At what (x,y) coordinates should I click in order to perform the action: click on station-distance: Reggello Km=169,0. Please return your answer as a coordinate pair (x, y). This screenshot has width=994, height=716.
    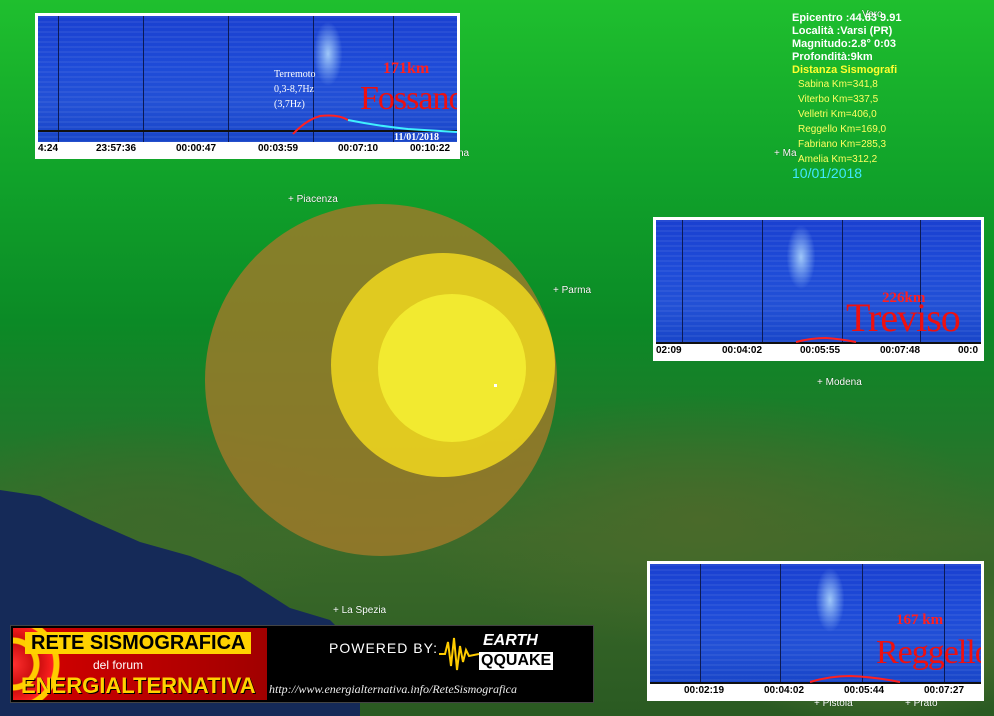
    Looking at the image, I should click on (842, 129).